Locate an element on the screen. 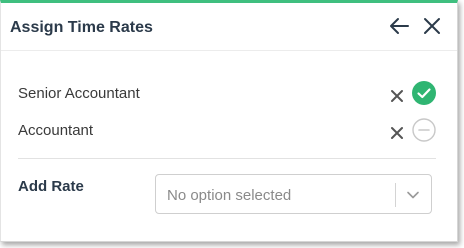 The width and height of the screenshot is (464, 248). minus-circle-icon is located at coordinates (424, 130).